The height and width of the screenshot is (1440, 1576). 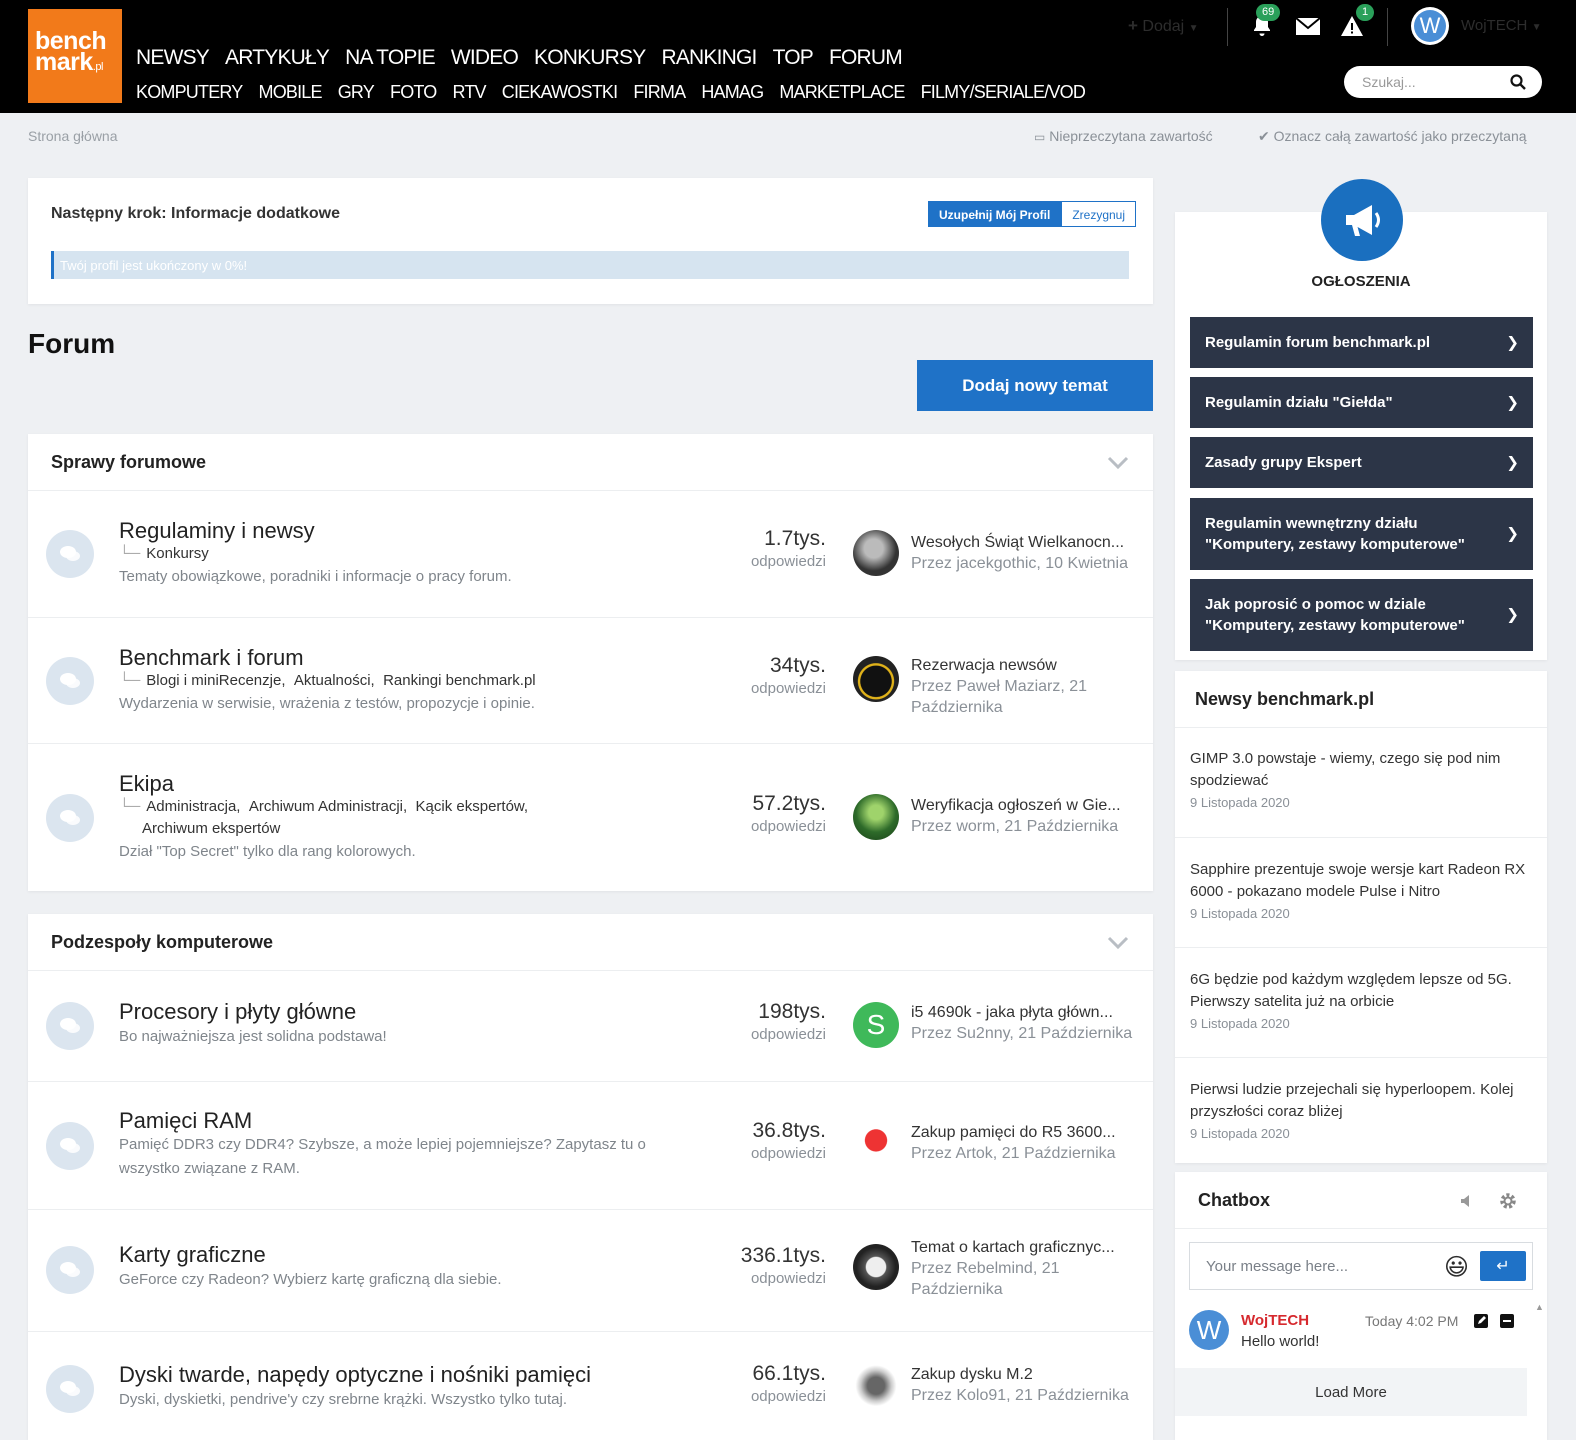 What do you see at coordinates (237, 1012) in the screenshot?
I see `forum-name: Procesory i płyty główne` at bounding box center [237, 1012].